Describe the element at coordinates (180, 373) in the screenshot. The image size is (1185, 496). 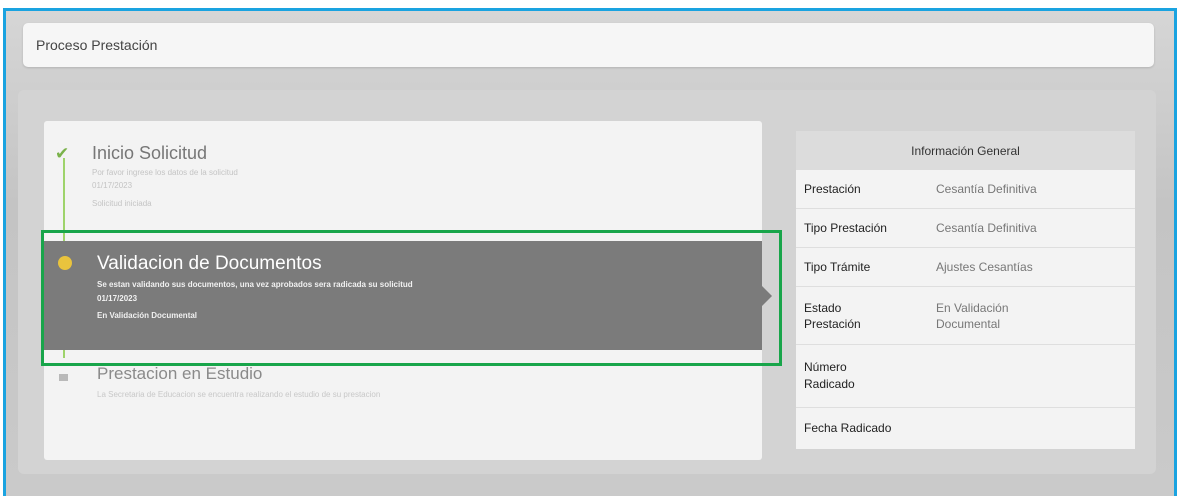
I see `step-title: Prestacion en Estudio` at that location.